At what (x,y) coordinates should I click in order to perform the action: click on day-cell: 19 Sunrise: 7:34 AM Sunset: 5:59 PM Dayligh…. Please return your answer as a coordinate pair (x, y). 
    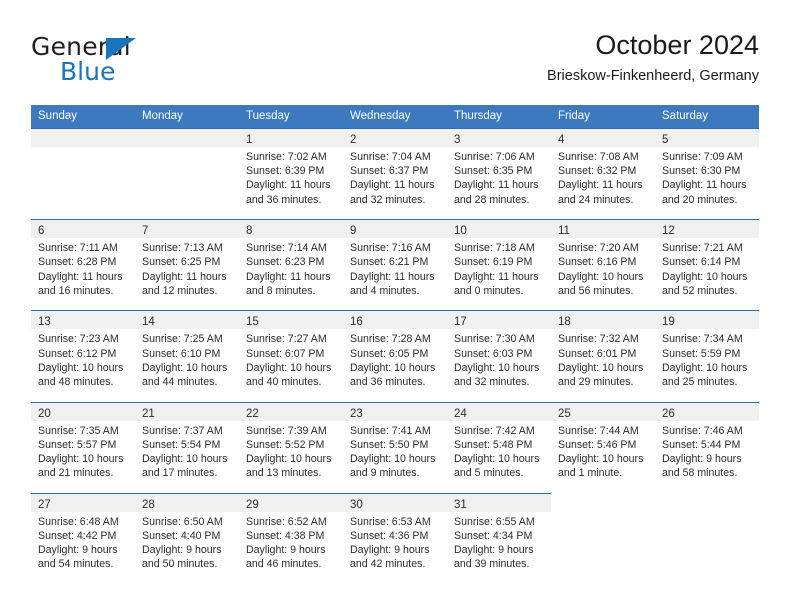
    Looking at the image, I should click on (707, 356).